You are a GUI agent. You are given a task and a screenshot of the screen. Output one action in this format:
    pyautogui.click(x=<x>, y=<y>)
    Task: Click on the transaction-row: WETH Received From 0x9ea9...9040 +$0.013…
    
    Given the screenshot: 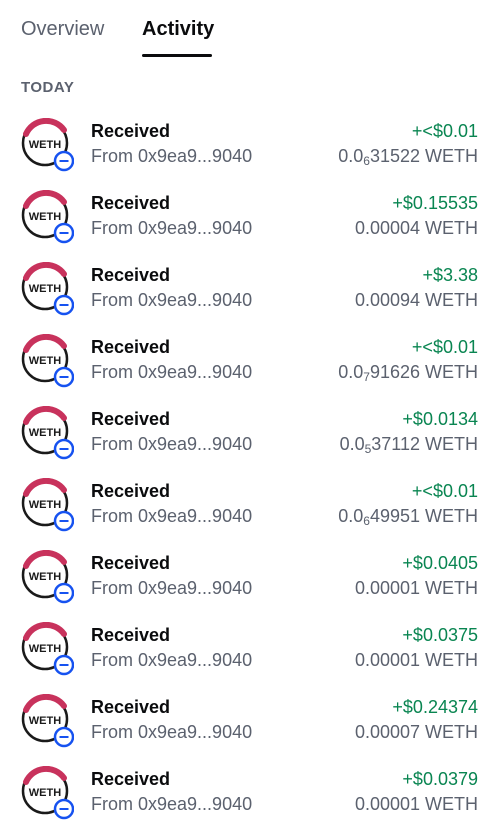 What is the action you would take?
    pyautogui.click(x=250, y=432)
    